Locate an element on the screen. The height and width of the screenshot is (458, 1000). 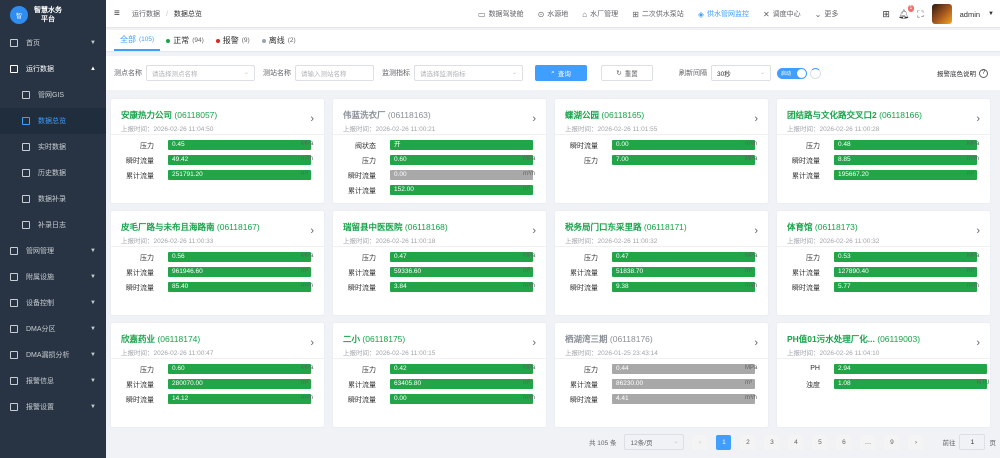
page-button: 3 is located at coordinates (772, 442).